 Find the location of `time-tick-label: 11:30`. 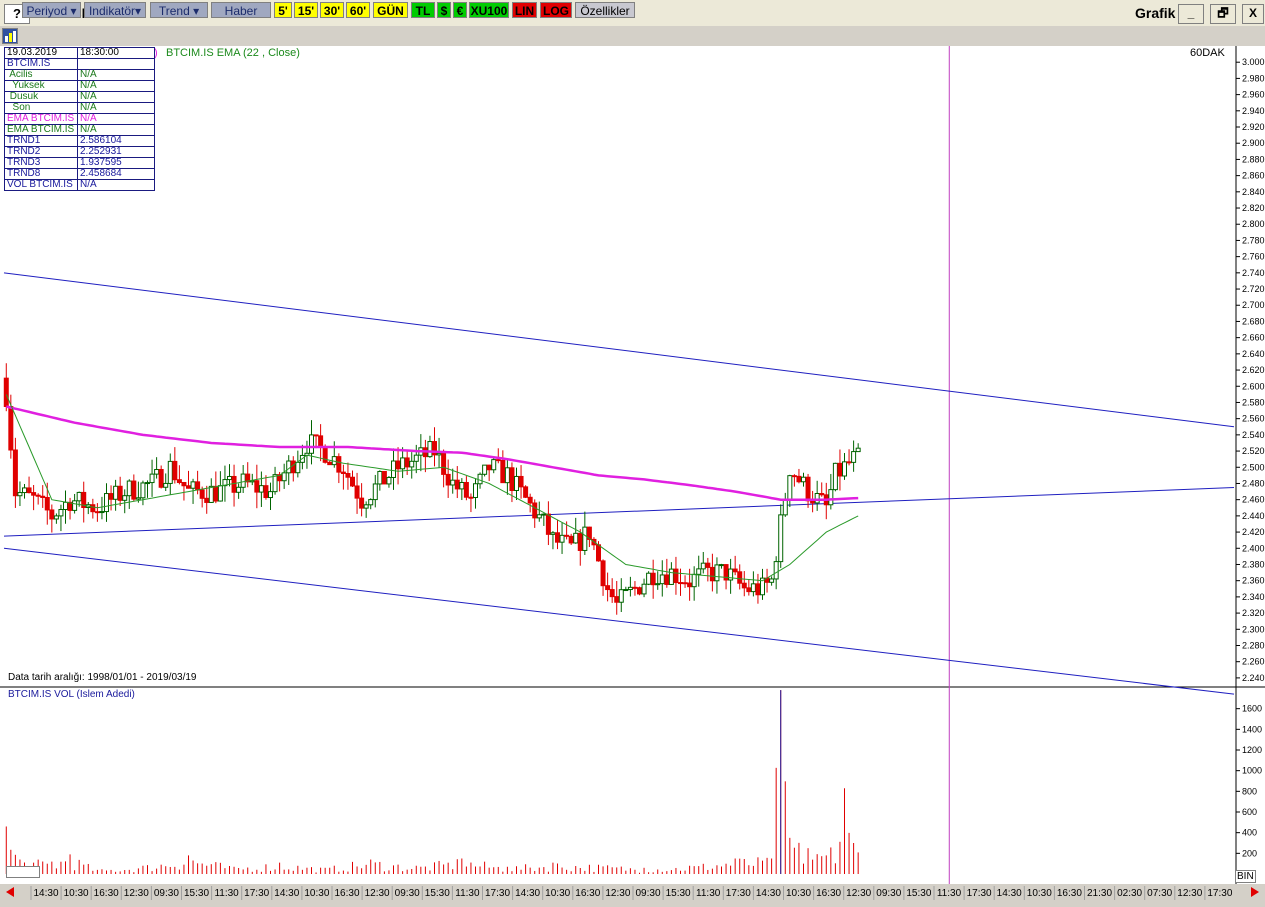

time-tick-label: 11:30 is located at coordinates (708, 893).